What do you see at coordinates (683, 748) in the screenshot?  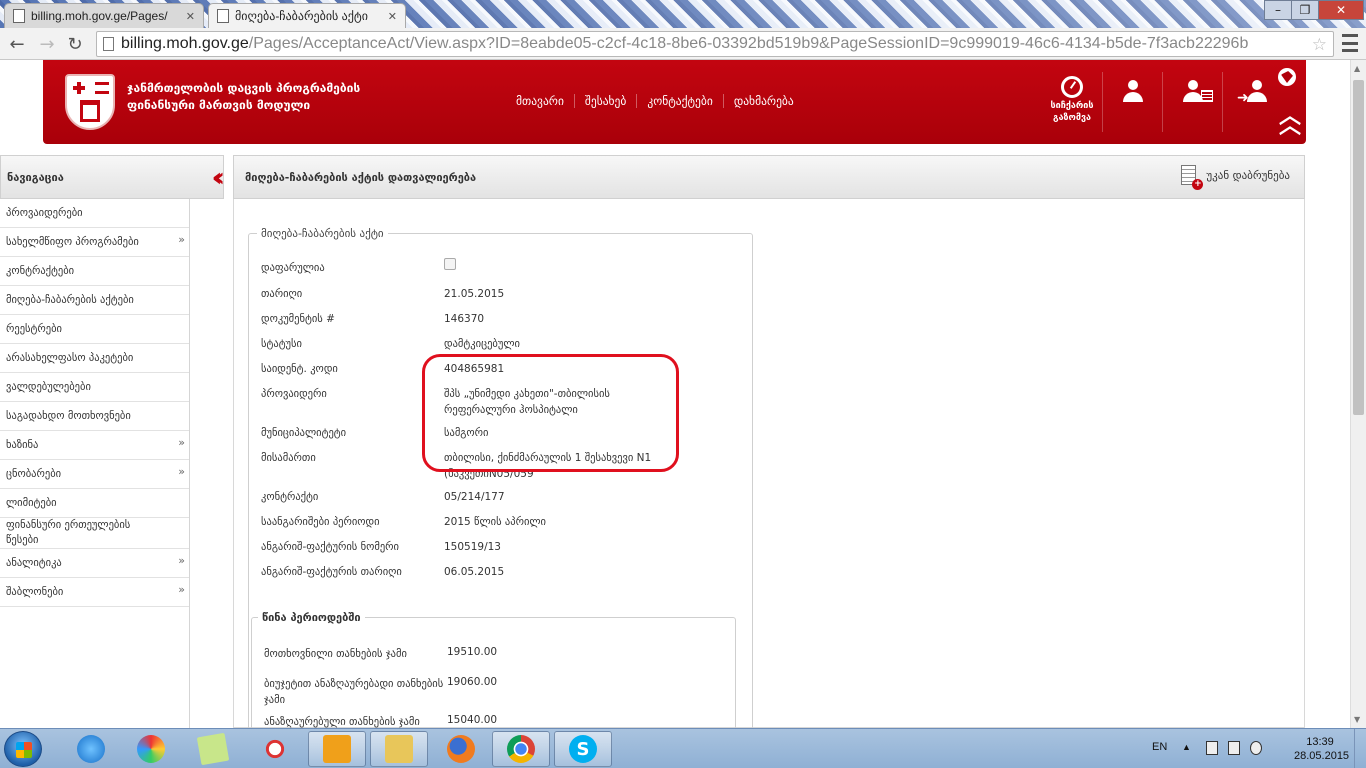 I see `windows-taskbar: S EN ▲ 13:39 28.05.2015` at bounding box center [683, 748].